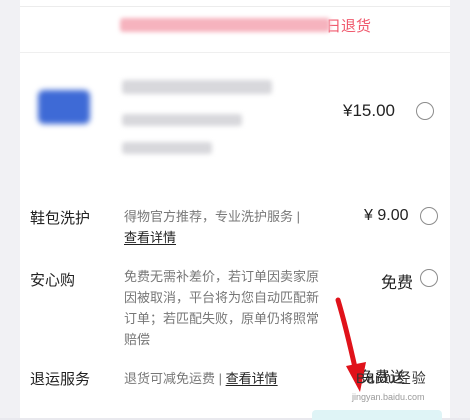  What do you see at coordinates (391, 378) in the screenshot?
I see `watermark-logo: Baidu经验` at bounding box center [391, 378].